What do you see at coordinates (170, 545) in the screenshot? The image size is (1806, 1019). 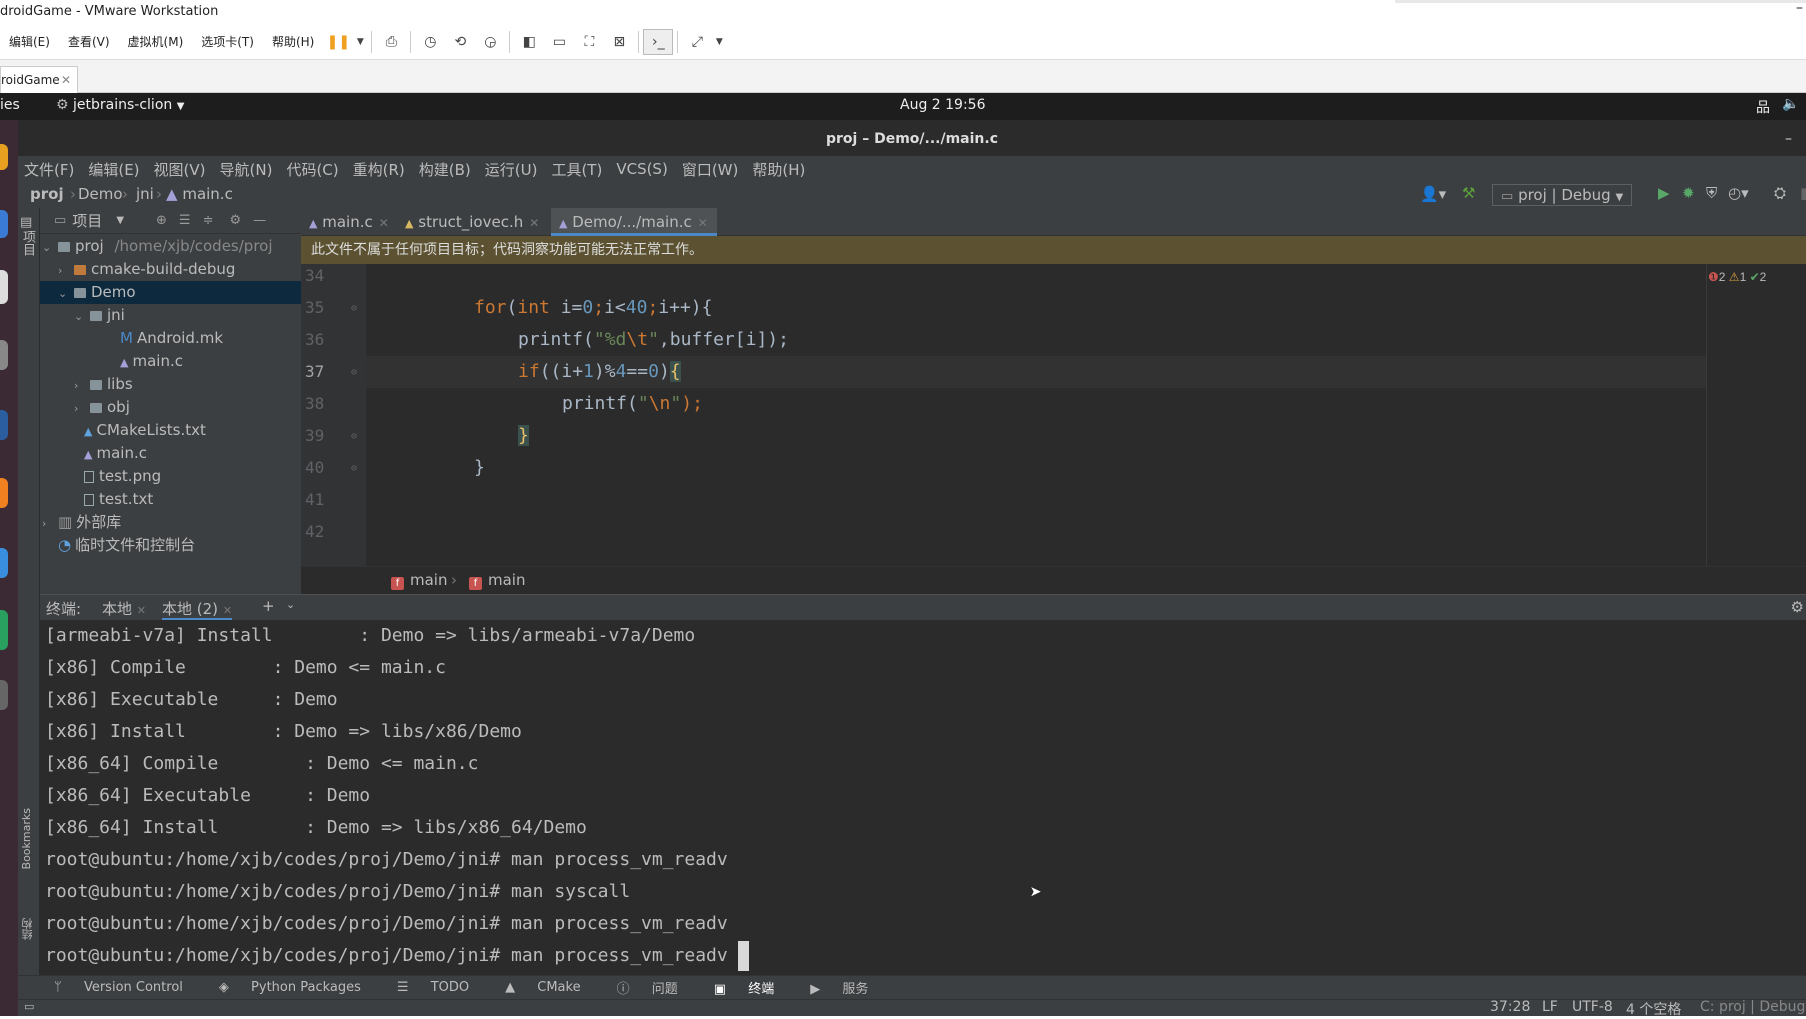 I see `tree-node-scratches: ◔ 临时文件和控制台` at bounding box center [170, 545].